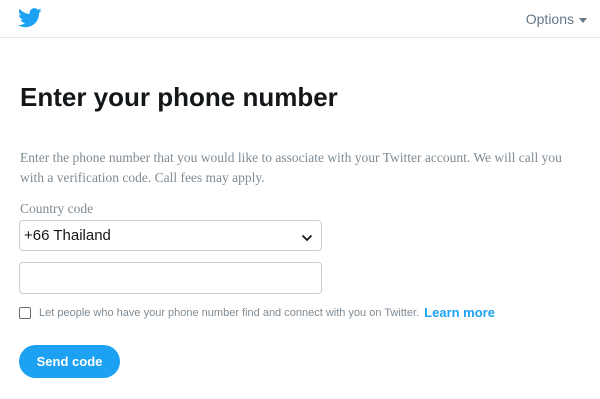  I want to click on caret-down-icon, so click(583, 20).